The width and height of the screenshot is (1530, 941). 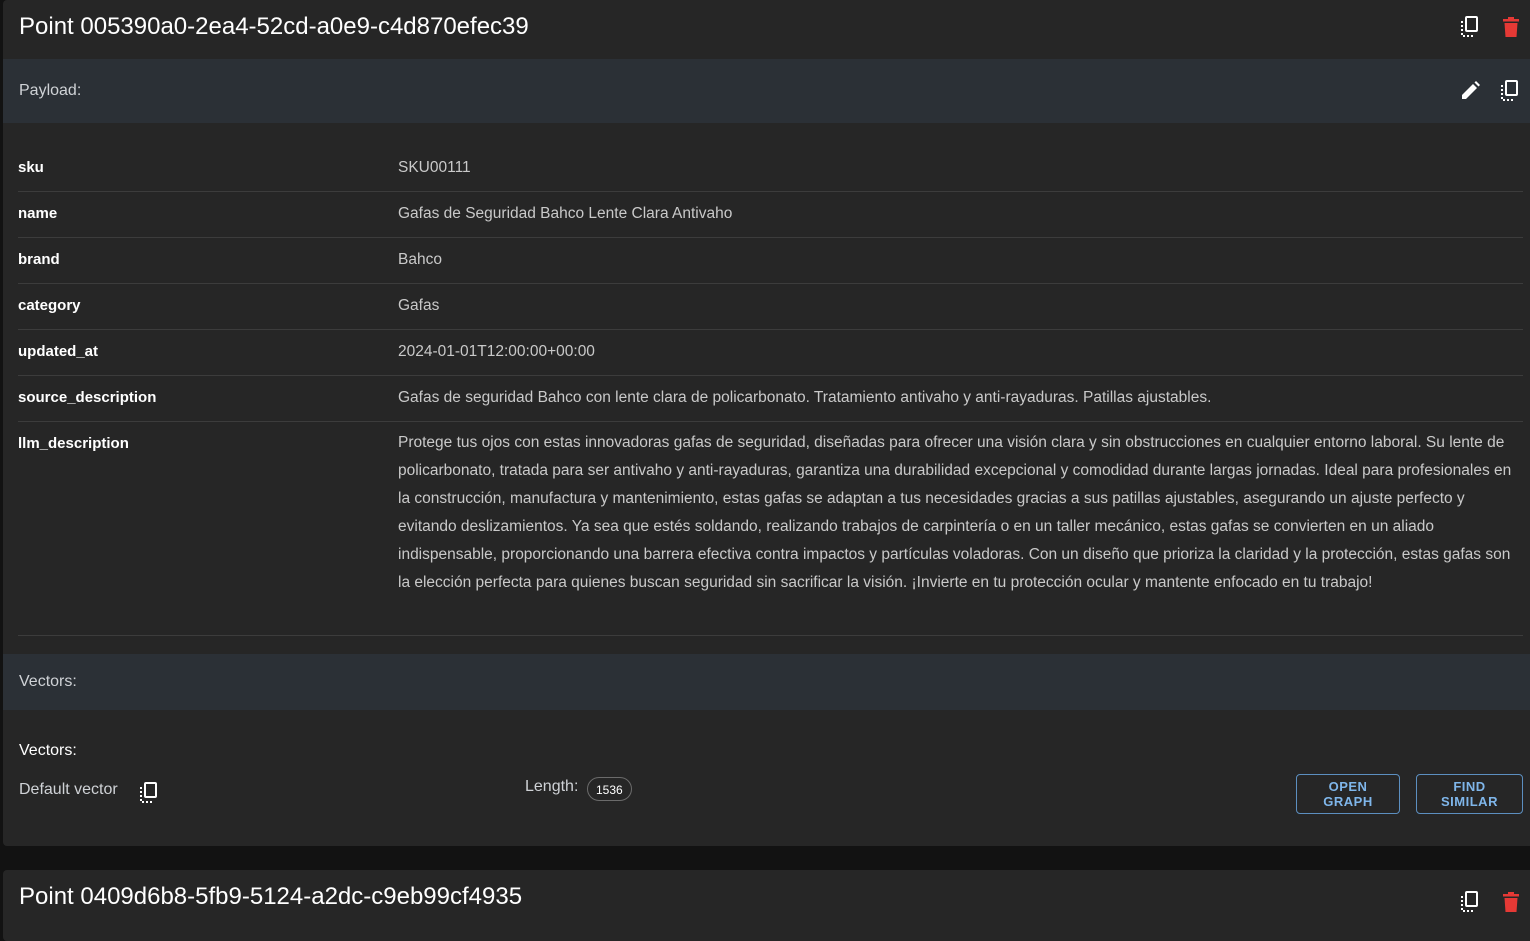 What do you see at coordinates (609, 789) in the screenshot?
I see `vector-length-chip: 1536` at bounding box center [609, 789].